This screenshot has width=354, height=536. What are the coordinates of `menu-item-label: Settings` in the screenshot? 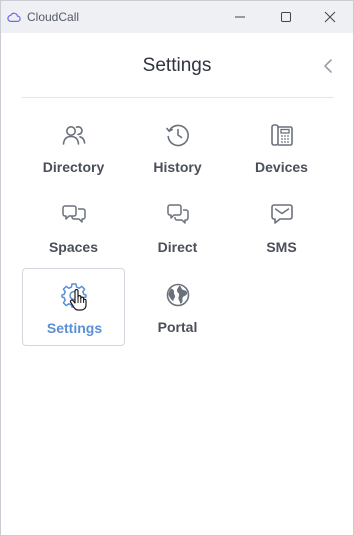 It's located at (74, 328).